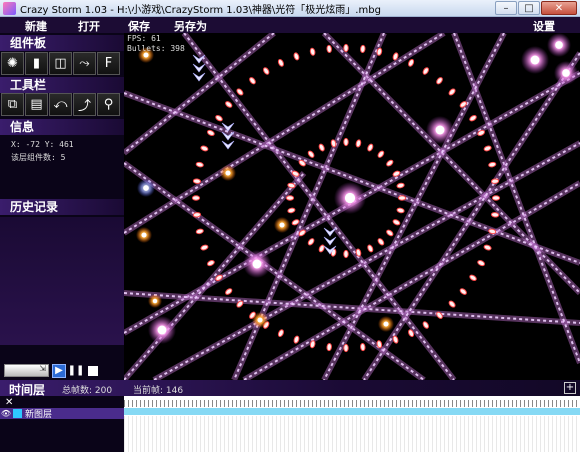  I want to click on menu-open: 打开, so click(89, 26).